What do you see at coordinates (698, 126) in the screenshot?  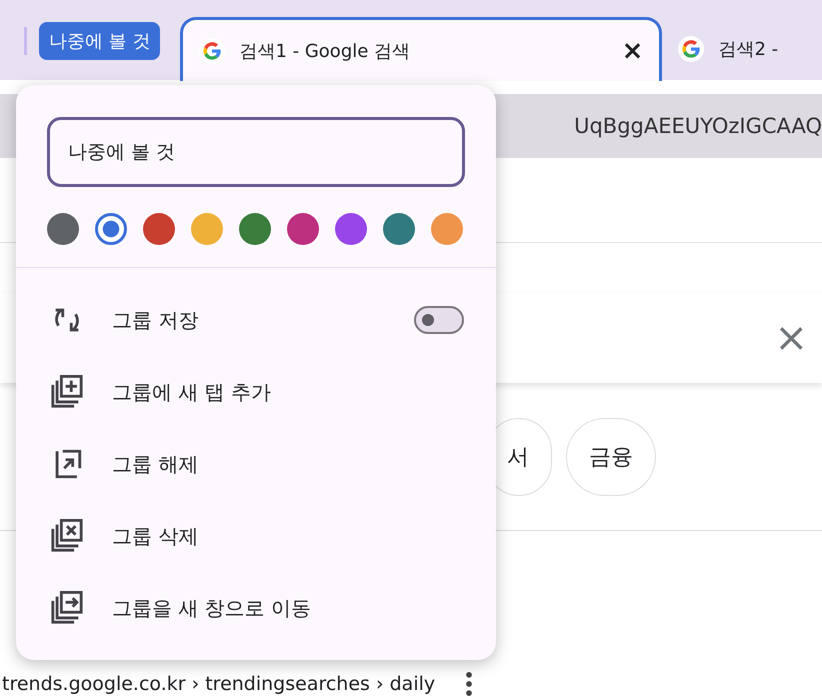 I see `url-text: UqBggAEEUYOzIGCAAQ` at bounding box center [698, 126].